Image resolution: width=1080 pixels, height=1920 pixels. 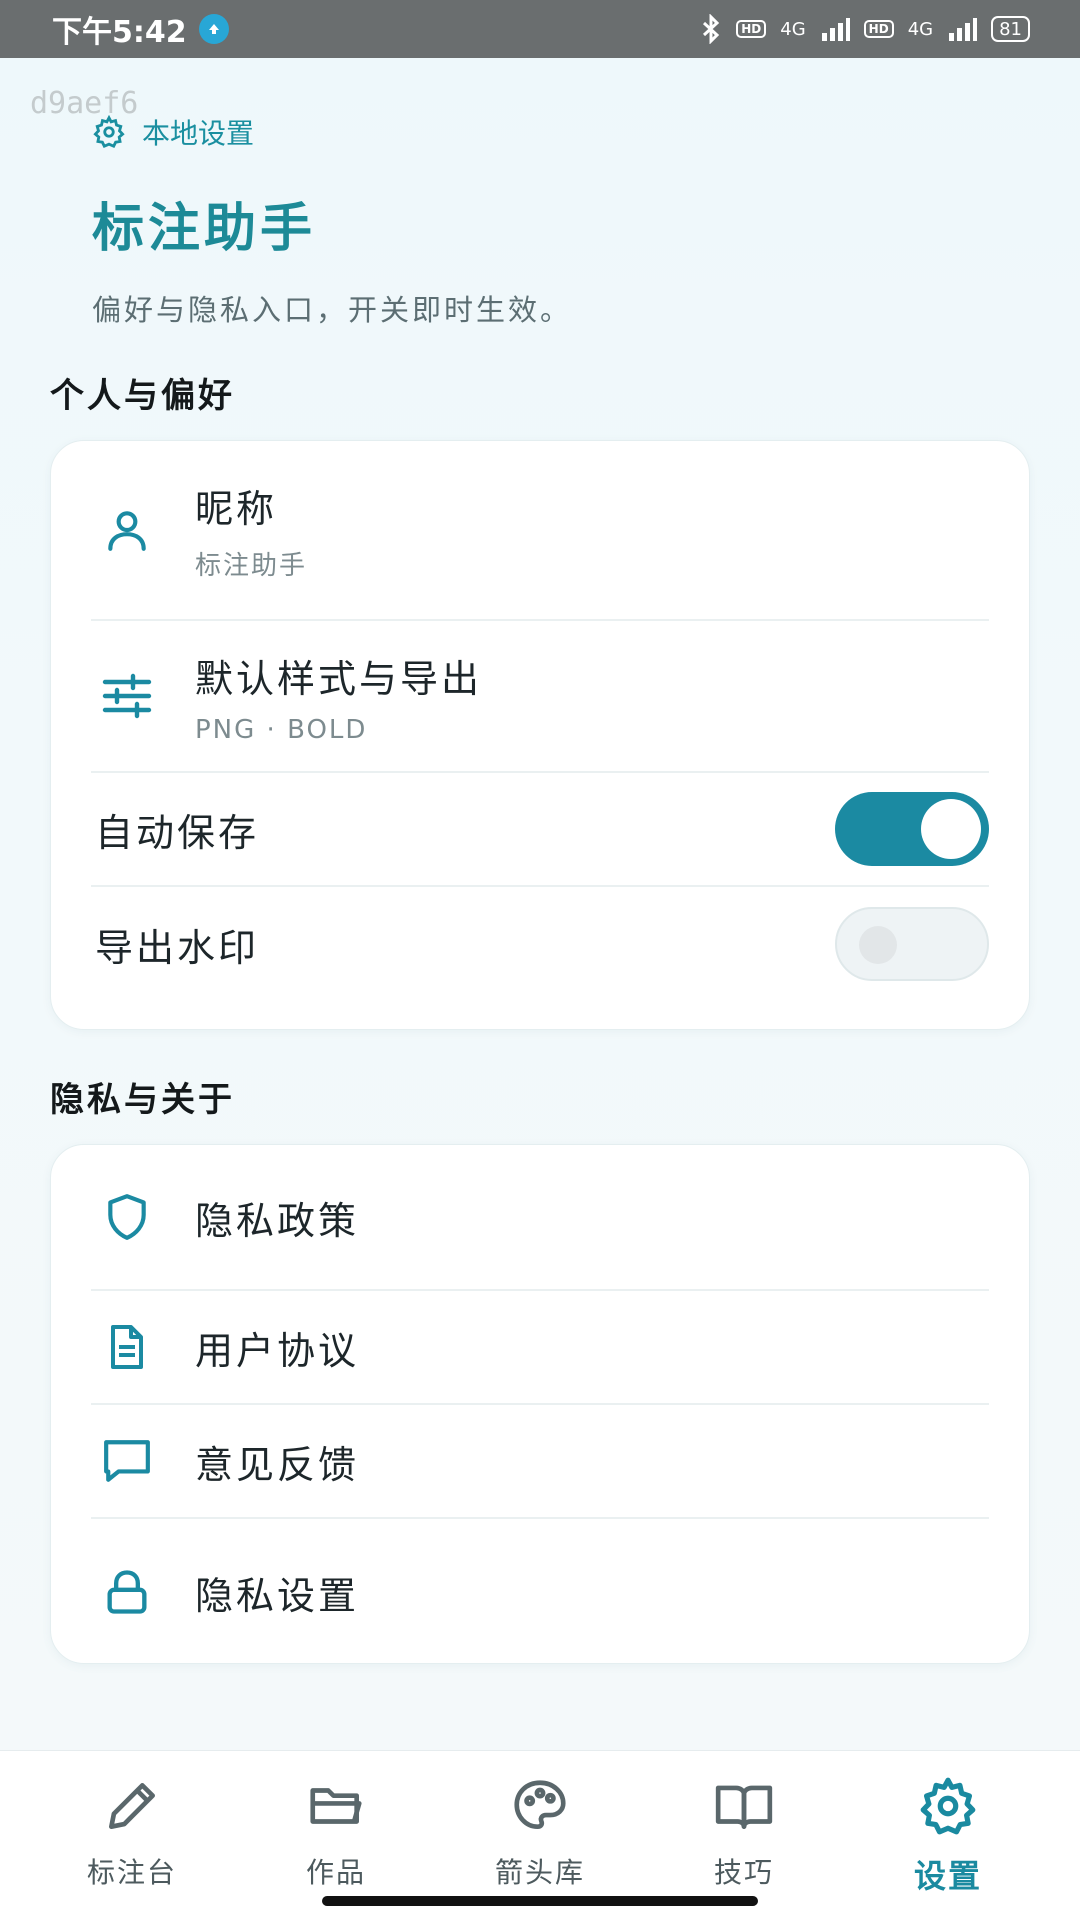 I want to click on user-agreement-label: 用户协议, so click(x=277, y=1350).